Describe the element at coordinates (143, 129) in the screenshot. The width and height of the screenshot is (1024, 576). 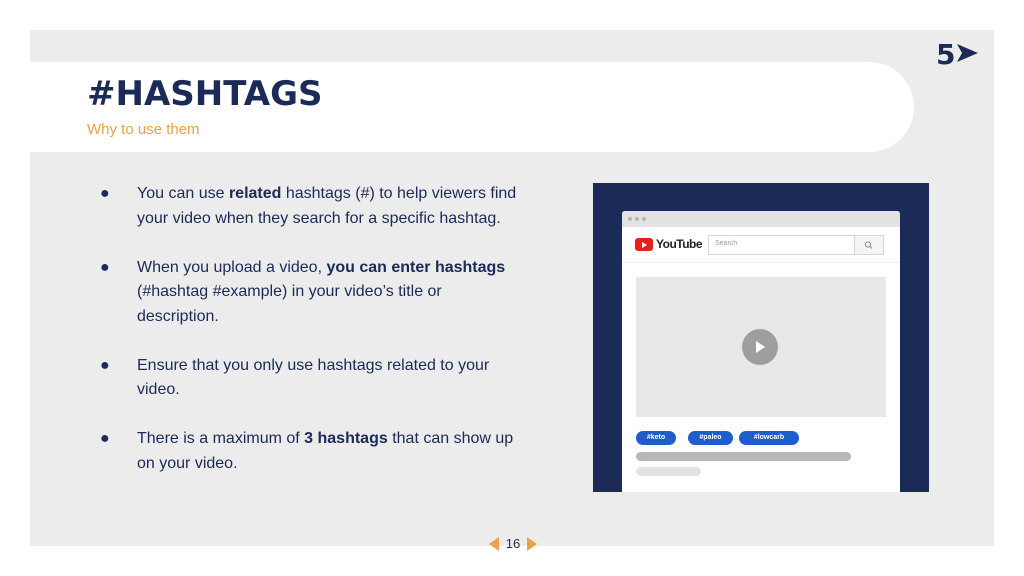
I see `slide-subtitle: Why to use them` at that location.